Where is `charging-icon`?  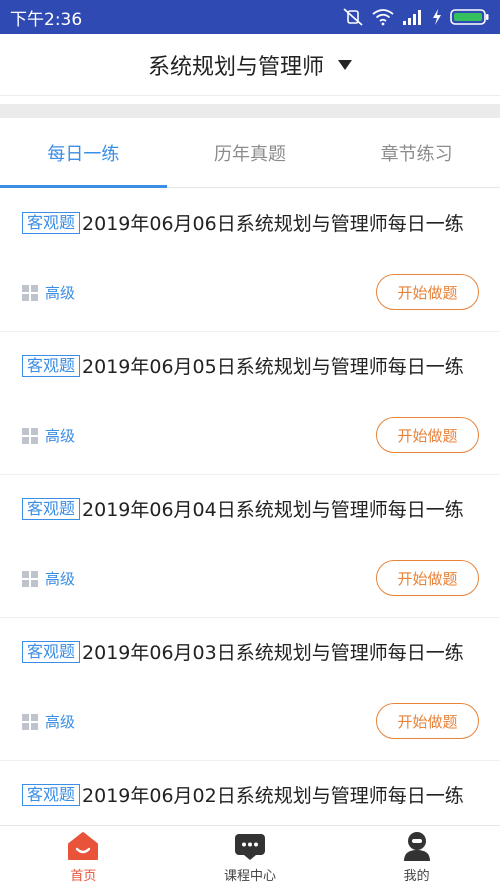
charging-icon is located at coordinates (437, 17).